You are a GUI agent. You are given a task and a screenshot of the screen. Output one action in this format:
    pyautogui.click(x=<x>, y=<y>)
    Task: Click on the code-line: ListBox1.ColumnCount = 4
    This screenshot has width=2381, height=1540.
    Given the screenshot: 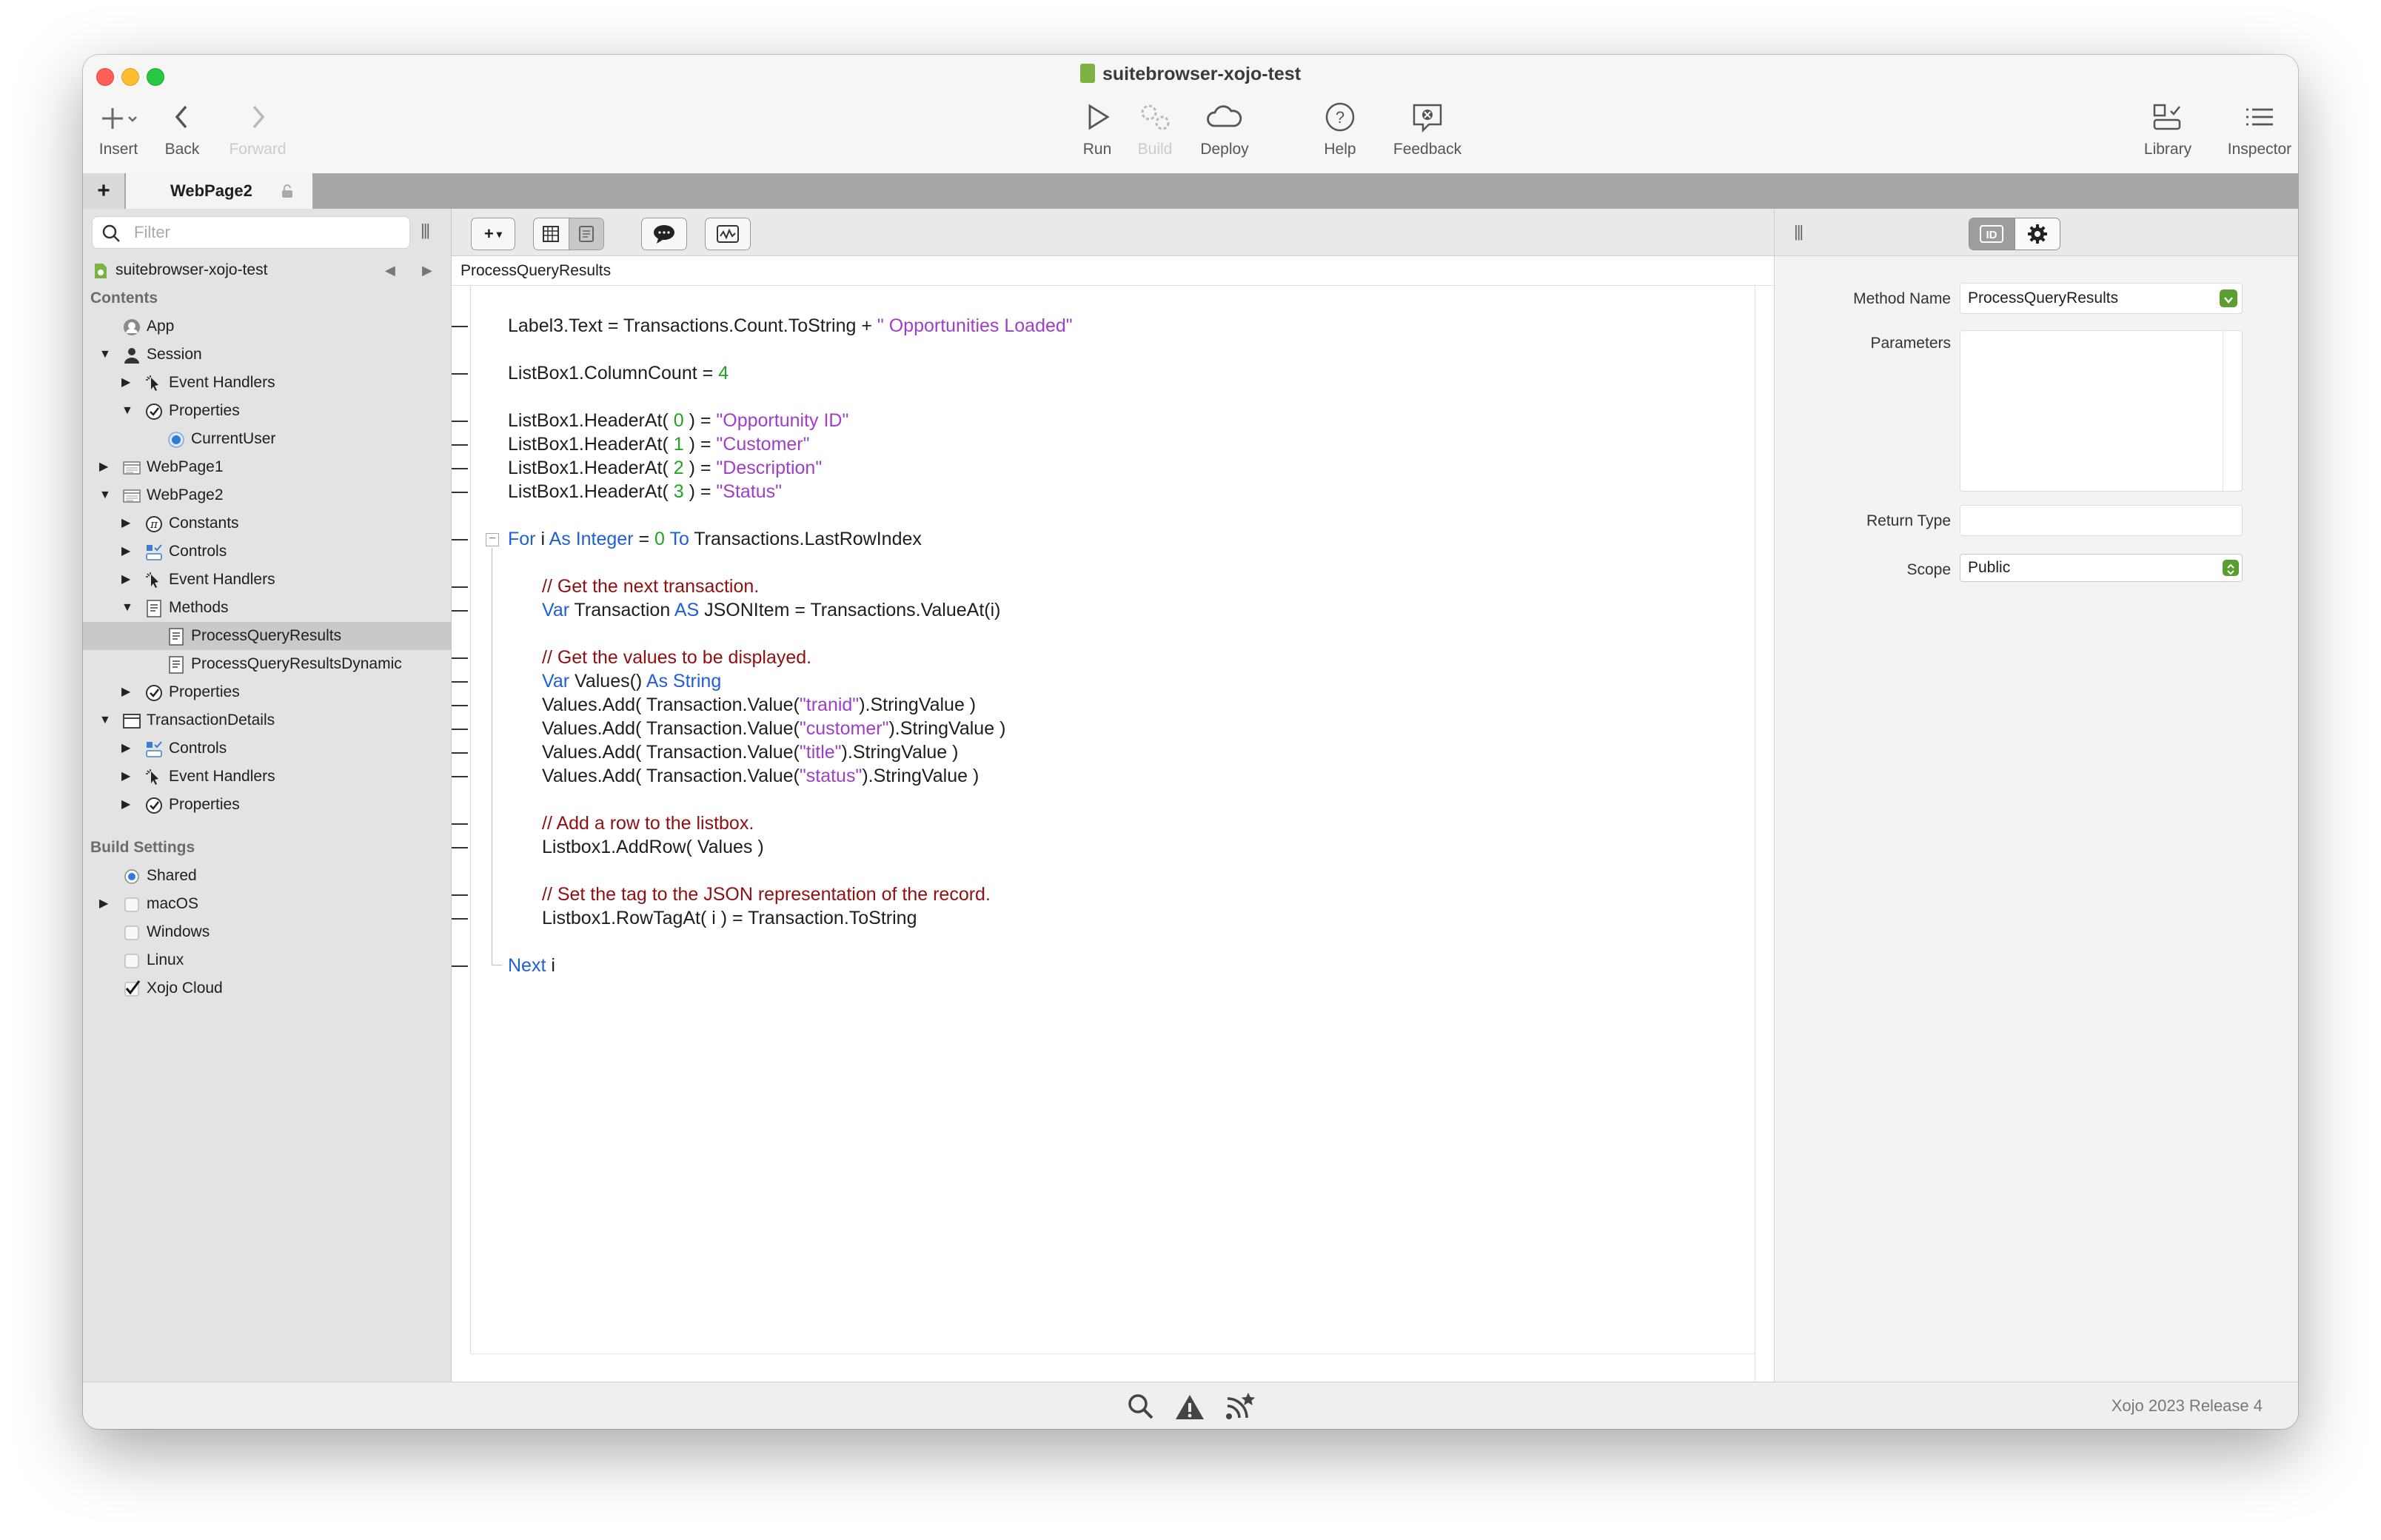 What is the action you would take?
    pyautogui.click(x=618, y=373)
    